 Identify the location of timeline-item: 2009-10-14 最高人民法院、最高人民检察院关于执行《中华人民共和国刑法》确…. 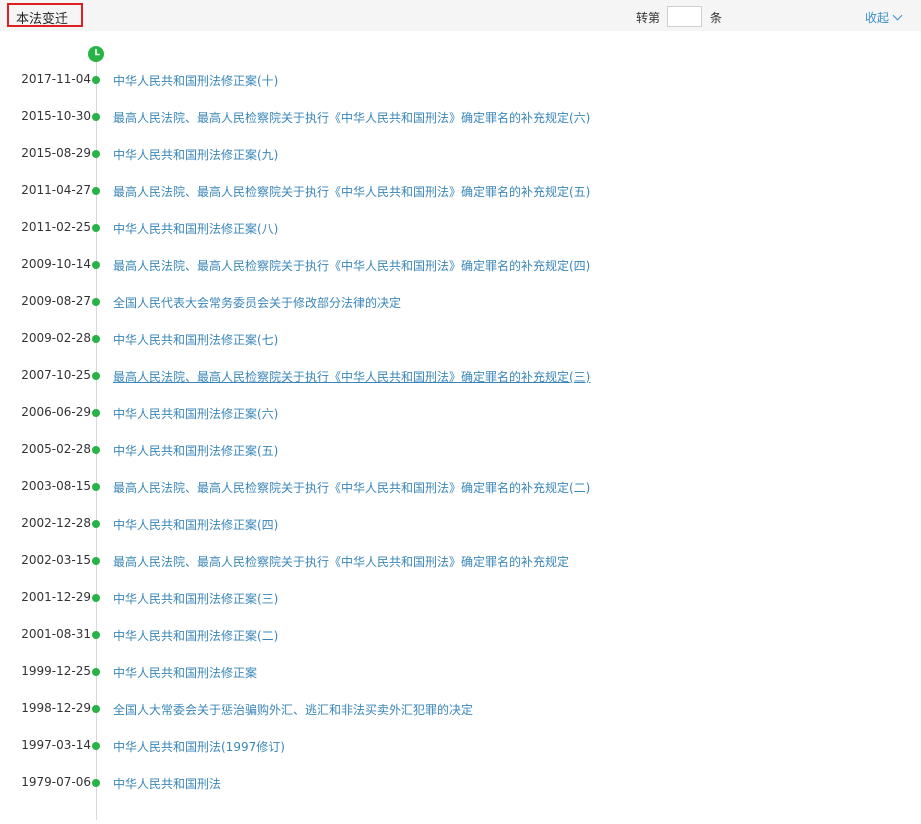
(460, 265).